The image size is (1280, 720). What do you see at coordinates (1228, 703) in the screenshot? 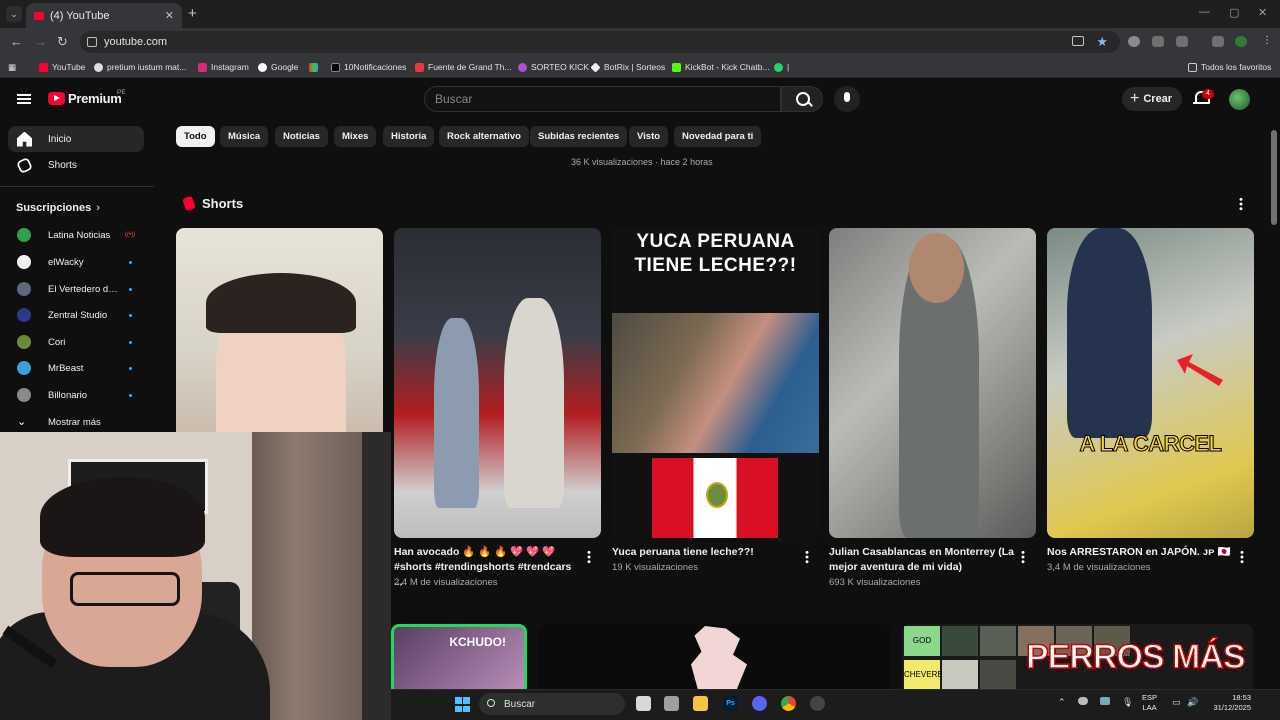
I see `taskbar-clock: 18:53 31/12/2025` at bounding box center [1228, 703].